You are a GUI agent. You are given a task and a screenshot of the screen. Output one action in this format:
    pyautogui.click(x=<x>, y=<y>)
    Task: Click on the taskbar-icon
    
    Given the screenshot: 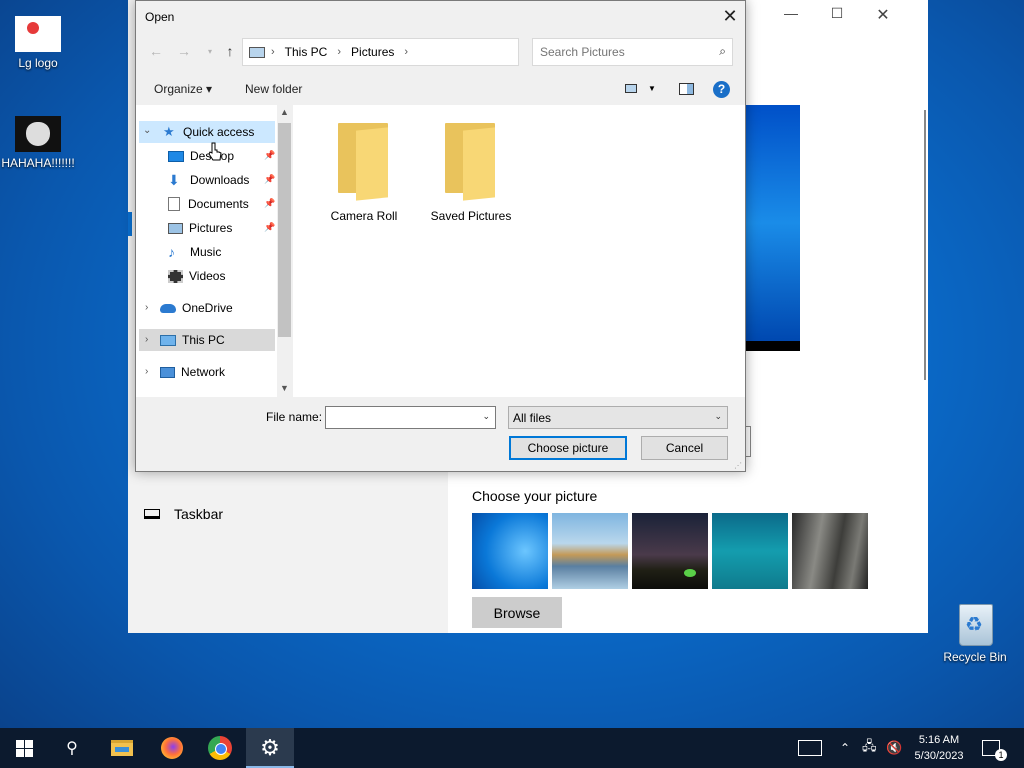 What is the action you would take?
    pyautogui.click(x=152, y=514)
    